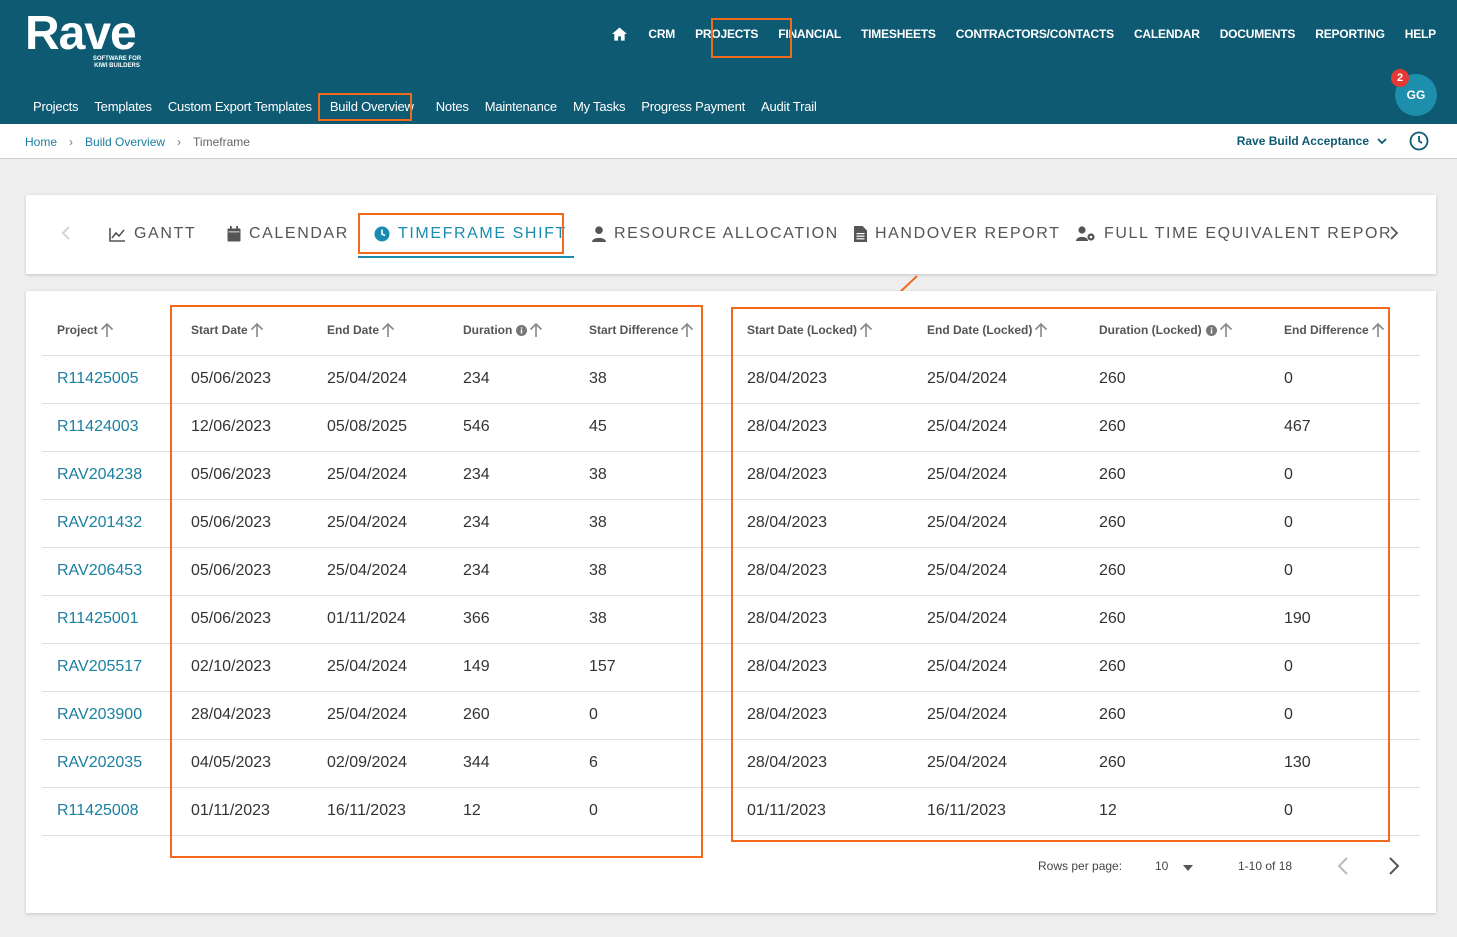 The width and height of the screenshot is (1457, 937). What do you see at coordinates (751, 38) in the screenshot?
I see `projects-highlight-box` at bounding box center [751, 38].